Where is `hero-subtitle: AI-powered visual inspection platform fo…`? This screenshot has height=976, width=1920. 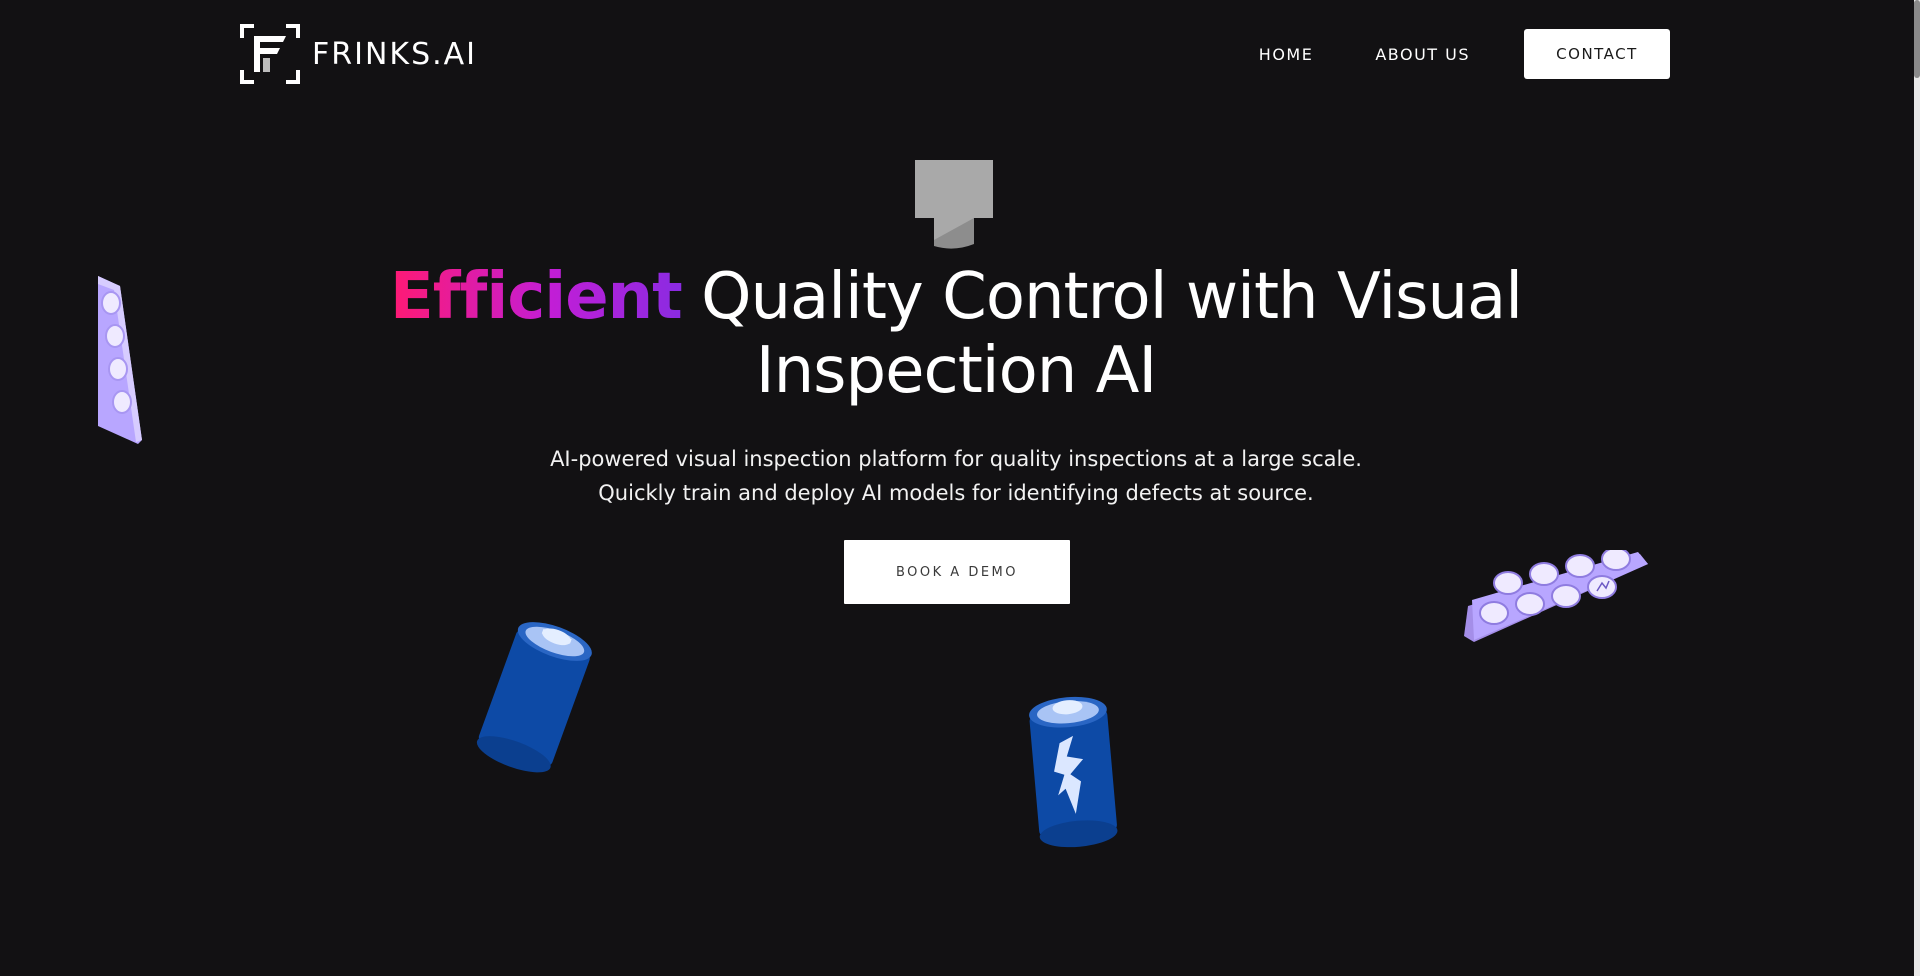
hero-subtitle: AI-powered visual inspection platform fo… is located at coordinates (956, 476).